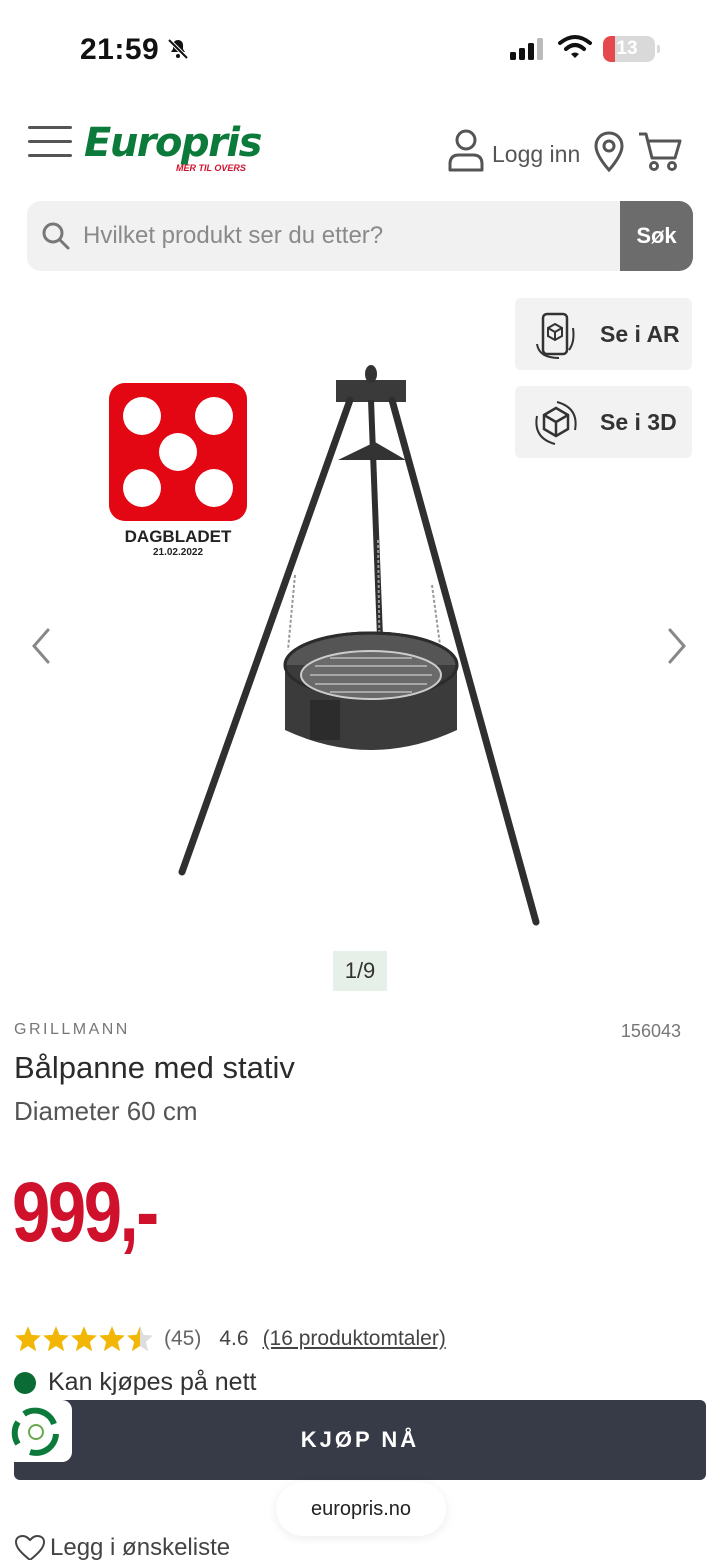 The height and width of the screenshot is (1560, 720). I want to click on availability-status: Kan kjøpes på nett, so click(135, 1382).